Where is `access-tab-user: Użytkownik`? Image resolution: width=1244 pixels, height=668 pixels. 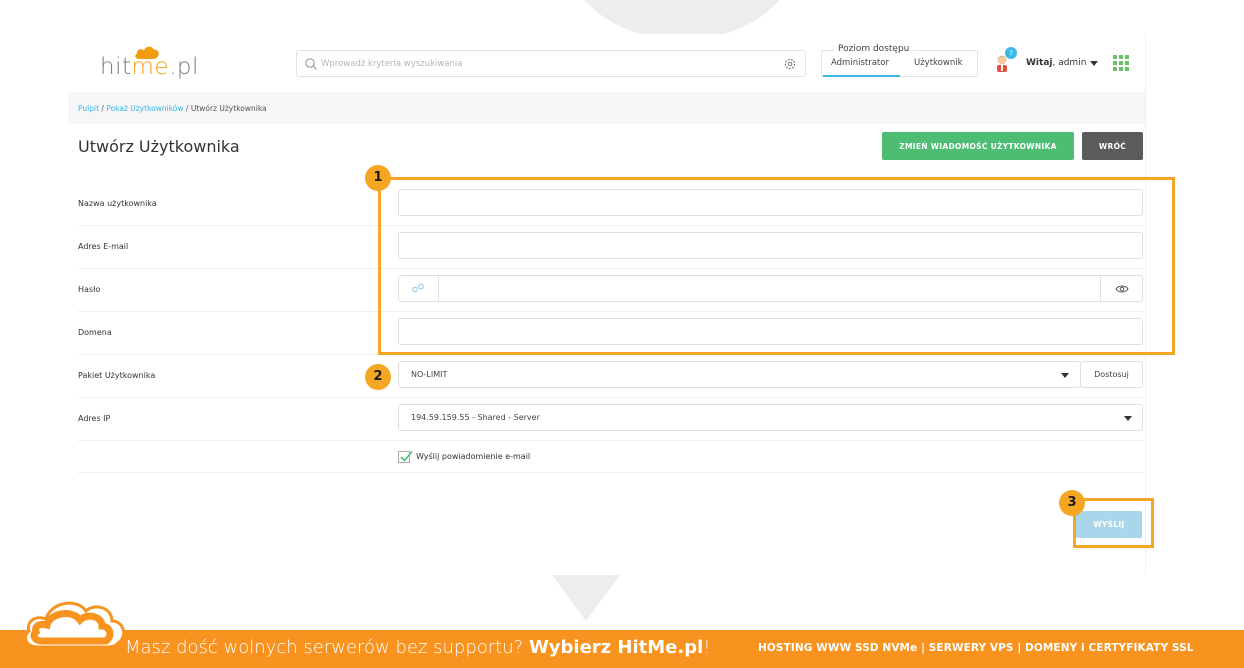 access-tab-user: Użytkownik is located at coordinates (938, 63).